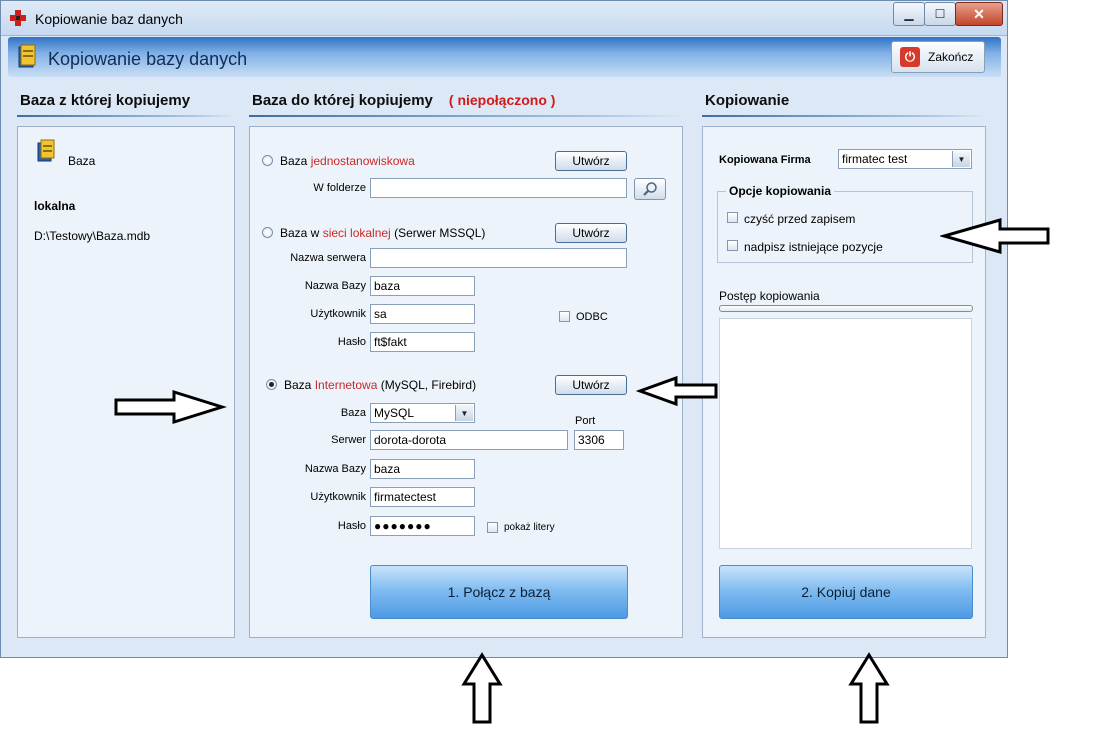  What do you see at coordinates (813, 247) in the screenshot?
I see `overwrite-existing-label: nadpisz istniejące pozycje` at bounding box center [813, 247].